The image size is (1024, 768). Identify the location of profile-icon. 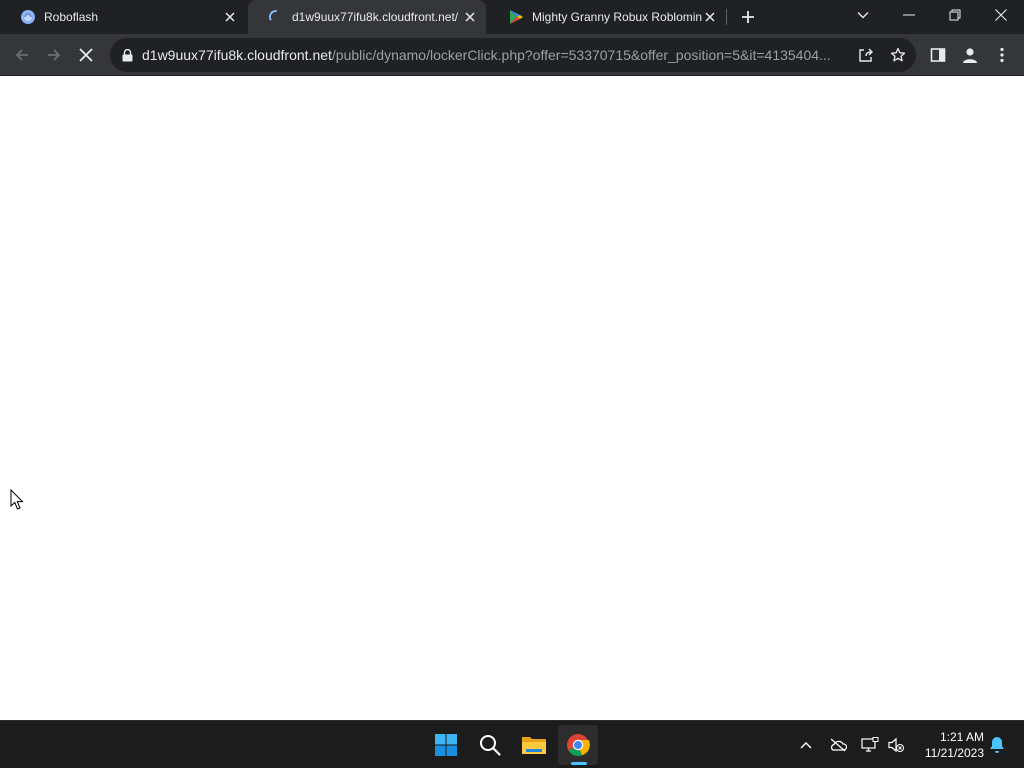
(970, 55).